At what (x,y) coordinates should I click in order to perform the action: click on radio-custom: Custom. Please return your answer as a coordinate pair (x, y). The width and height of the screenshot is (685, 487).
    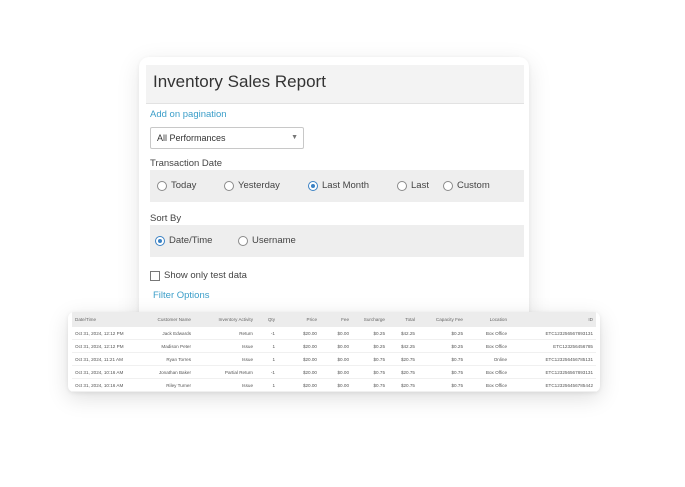
    Looking at the image, I should click on (466, 185).